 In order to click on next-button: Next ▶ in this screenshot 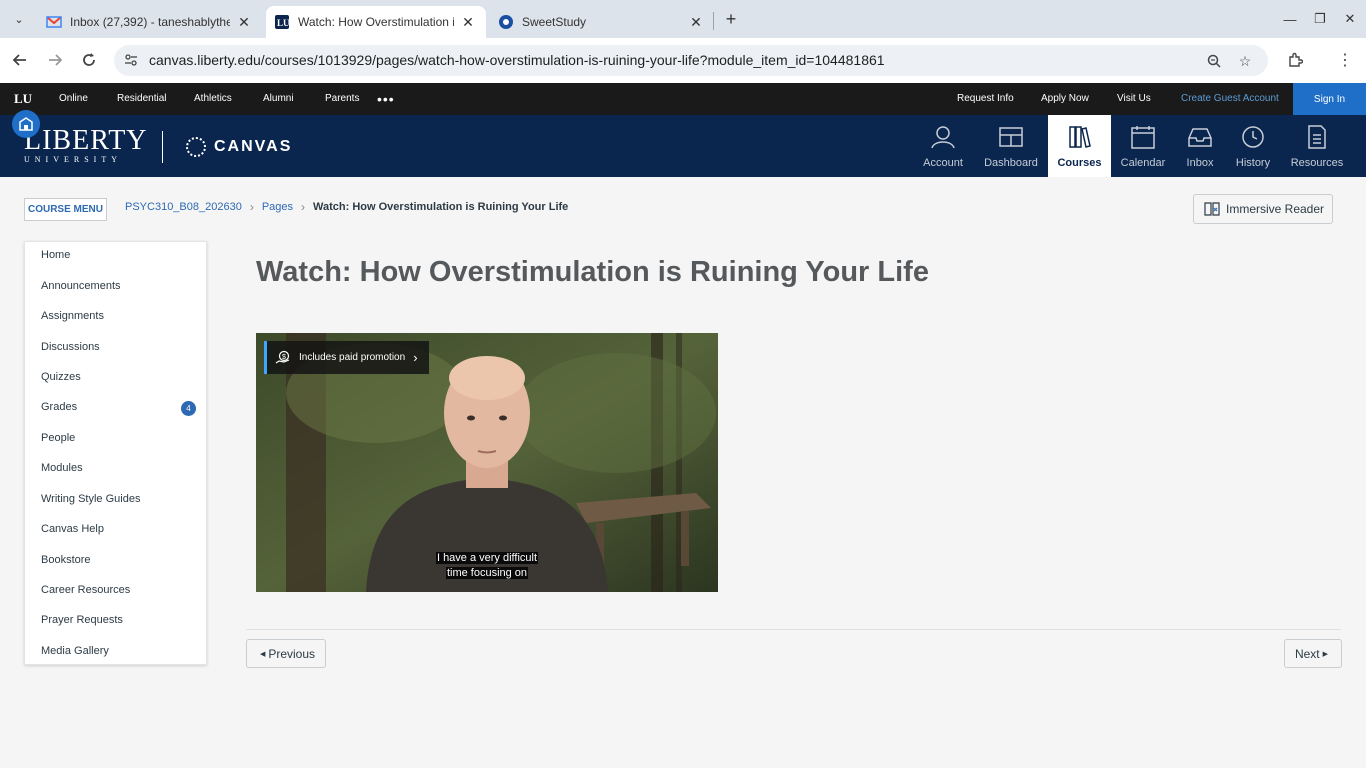, I will do `click(1313, 653)`.